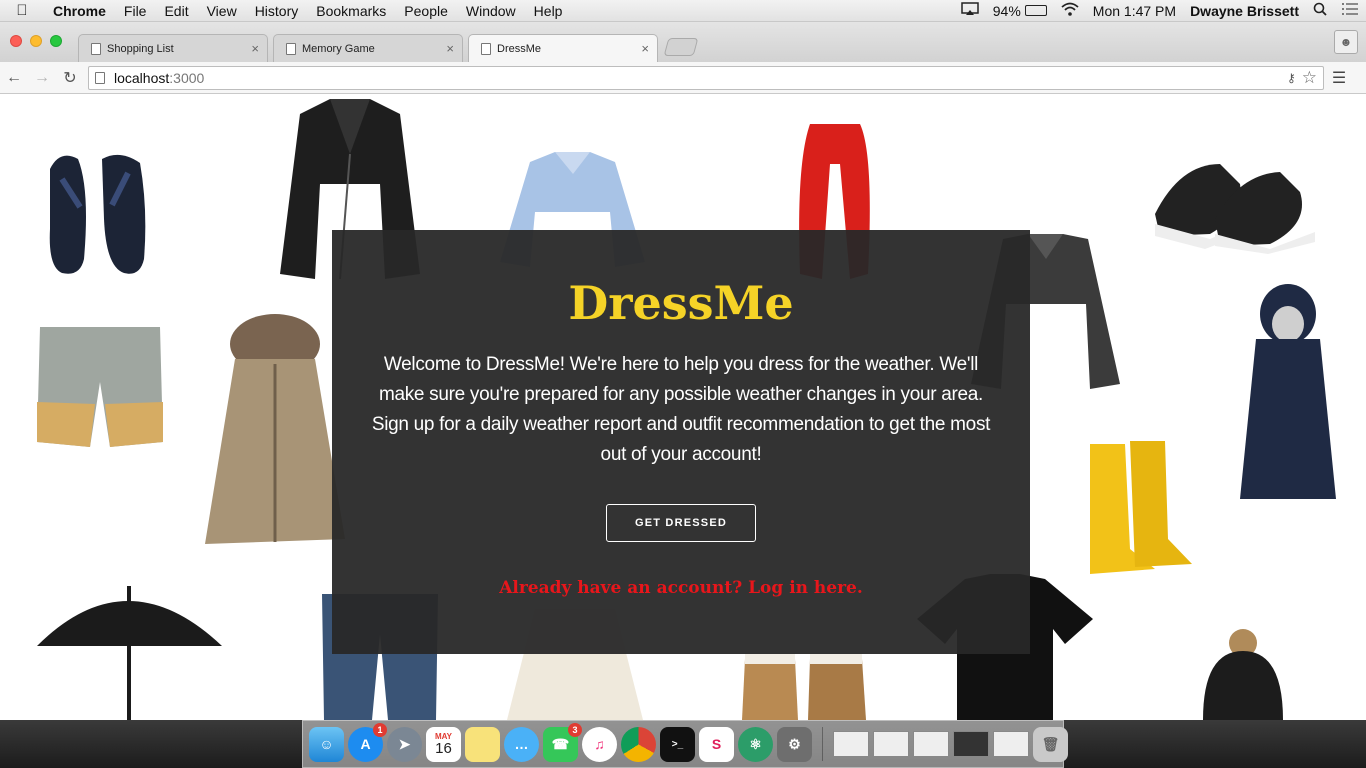 Image resolution: width=1366 pixels, height=768 pixels. I want to click on battery-percent: 94%, so click(1006, 10).